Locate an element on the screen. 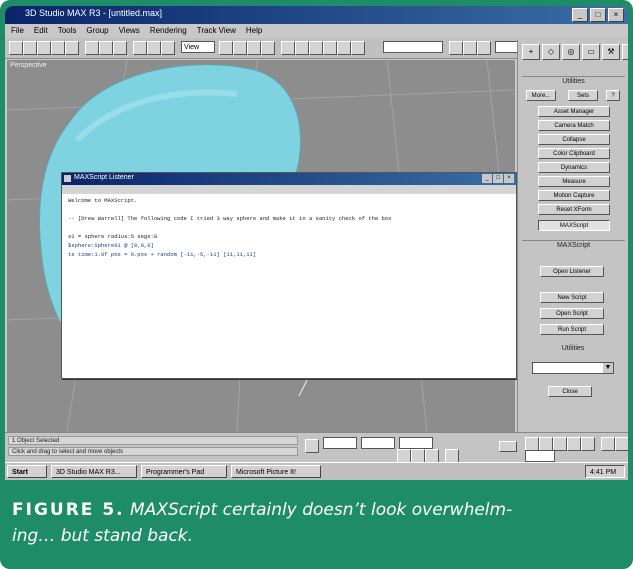 This screenshot has height=569, width=633. redo-icon is located at coordinates (30, 48).